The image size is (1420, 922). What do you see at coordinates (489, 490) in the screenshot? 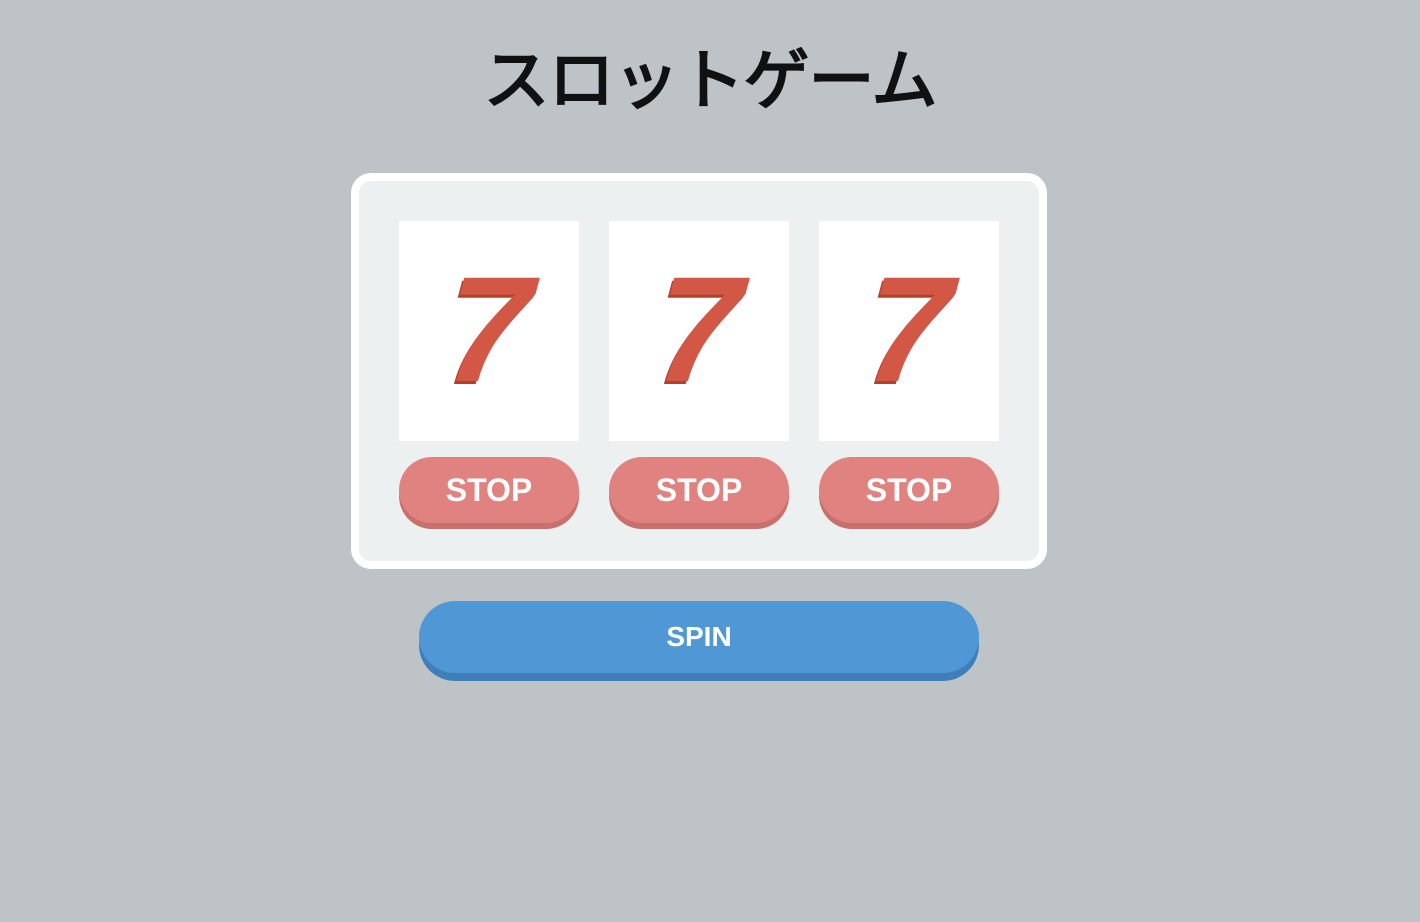
I see `stop-button-1: STOP` at bounding box center [489, 490].